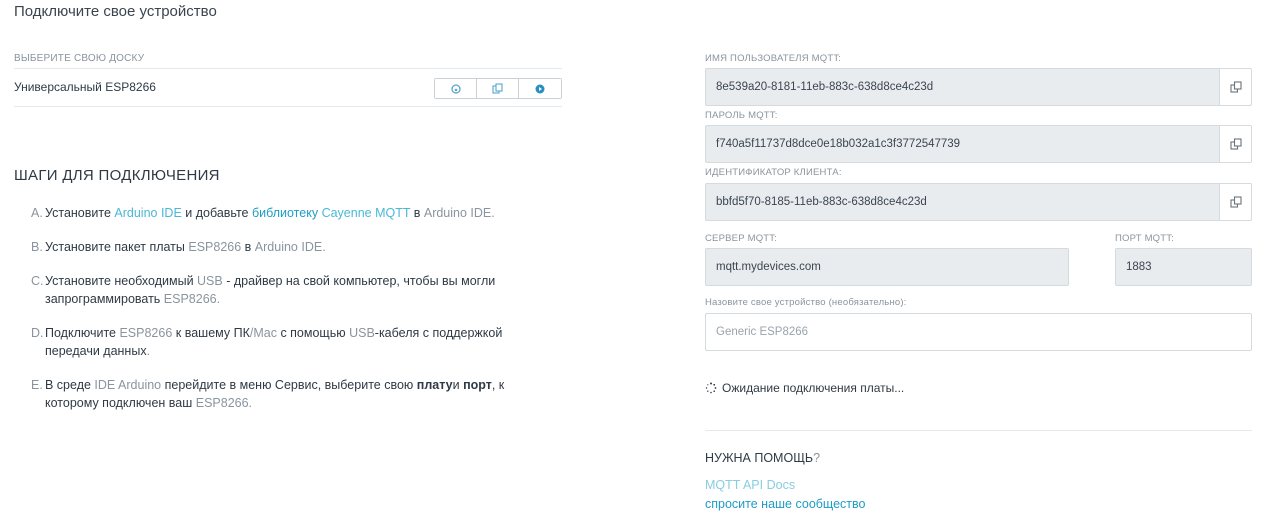  I want to click on mqtt-username-value: 8e539a20-8181-11eb-883c-638d8ce4c23d, so click(962, 87).